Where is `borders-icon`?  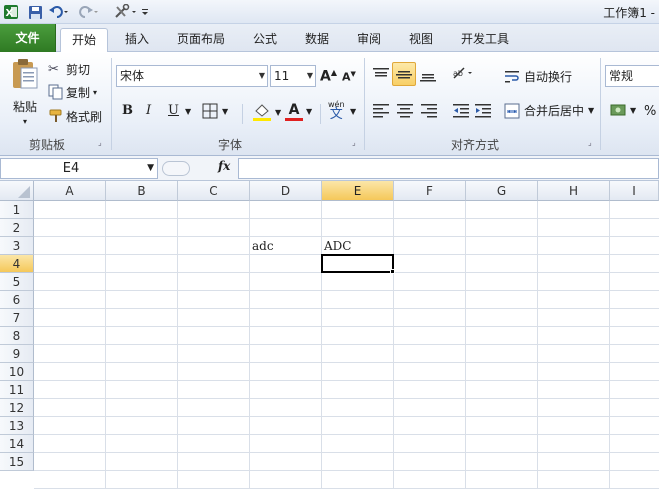
borders-icon is located at coordinates (210, 111).